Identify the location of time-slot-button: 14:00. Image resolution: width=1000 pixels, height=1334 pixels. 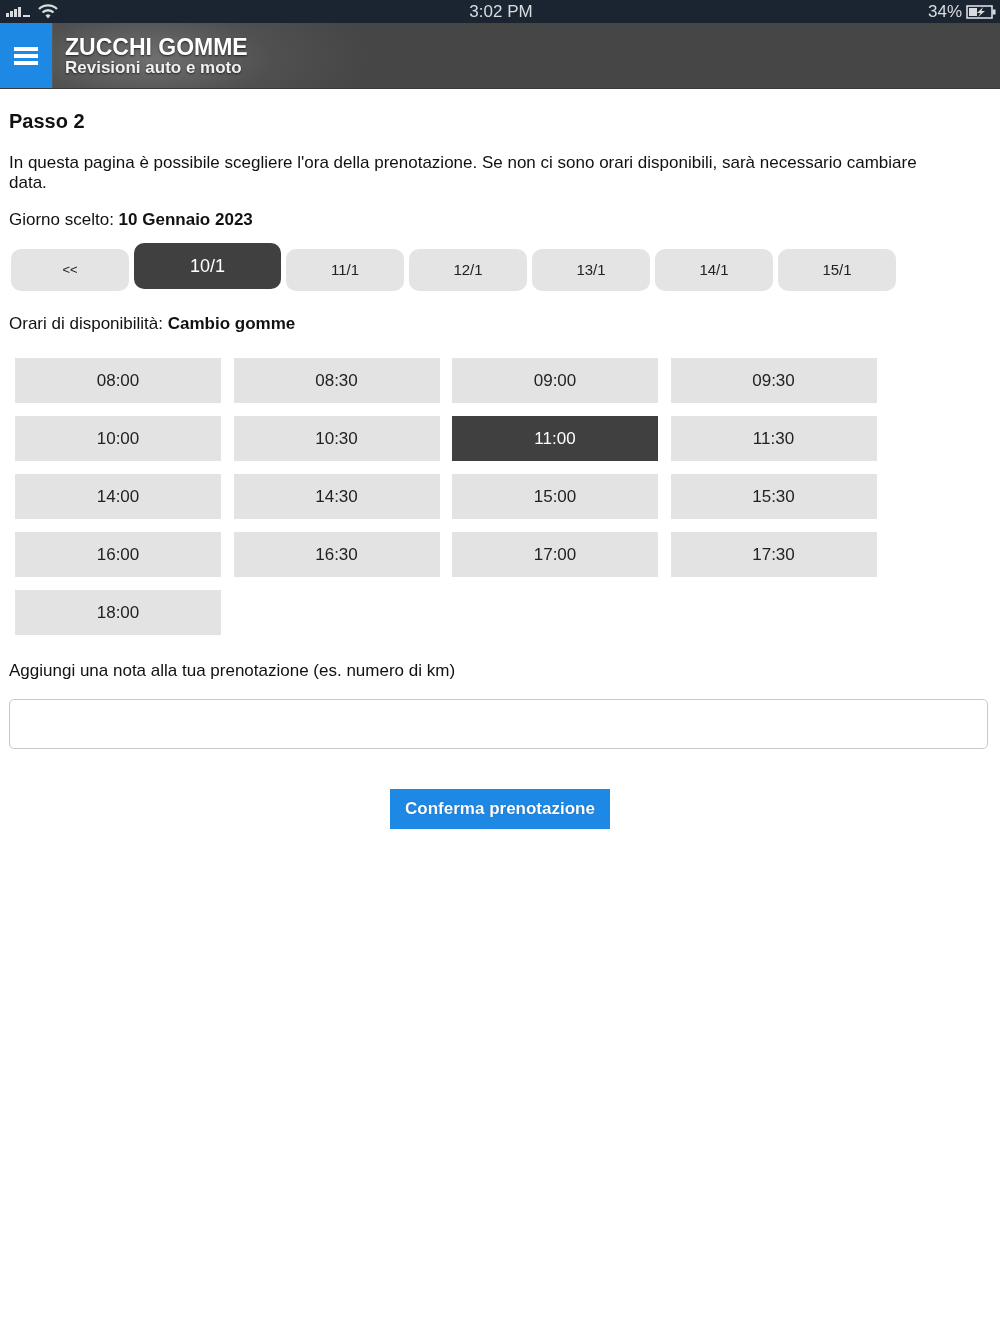
(118, 496).